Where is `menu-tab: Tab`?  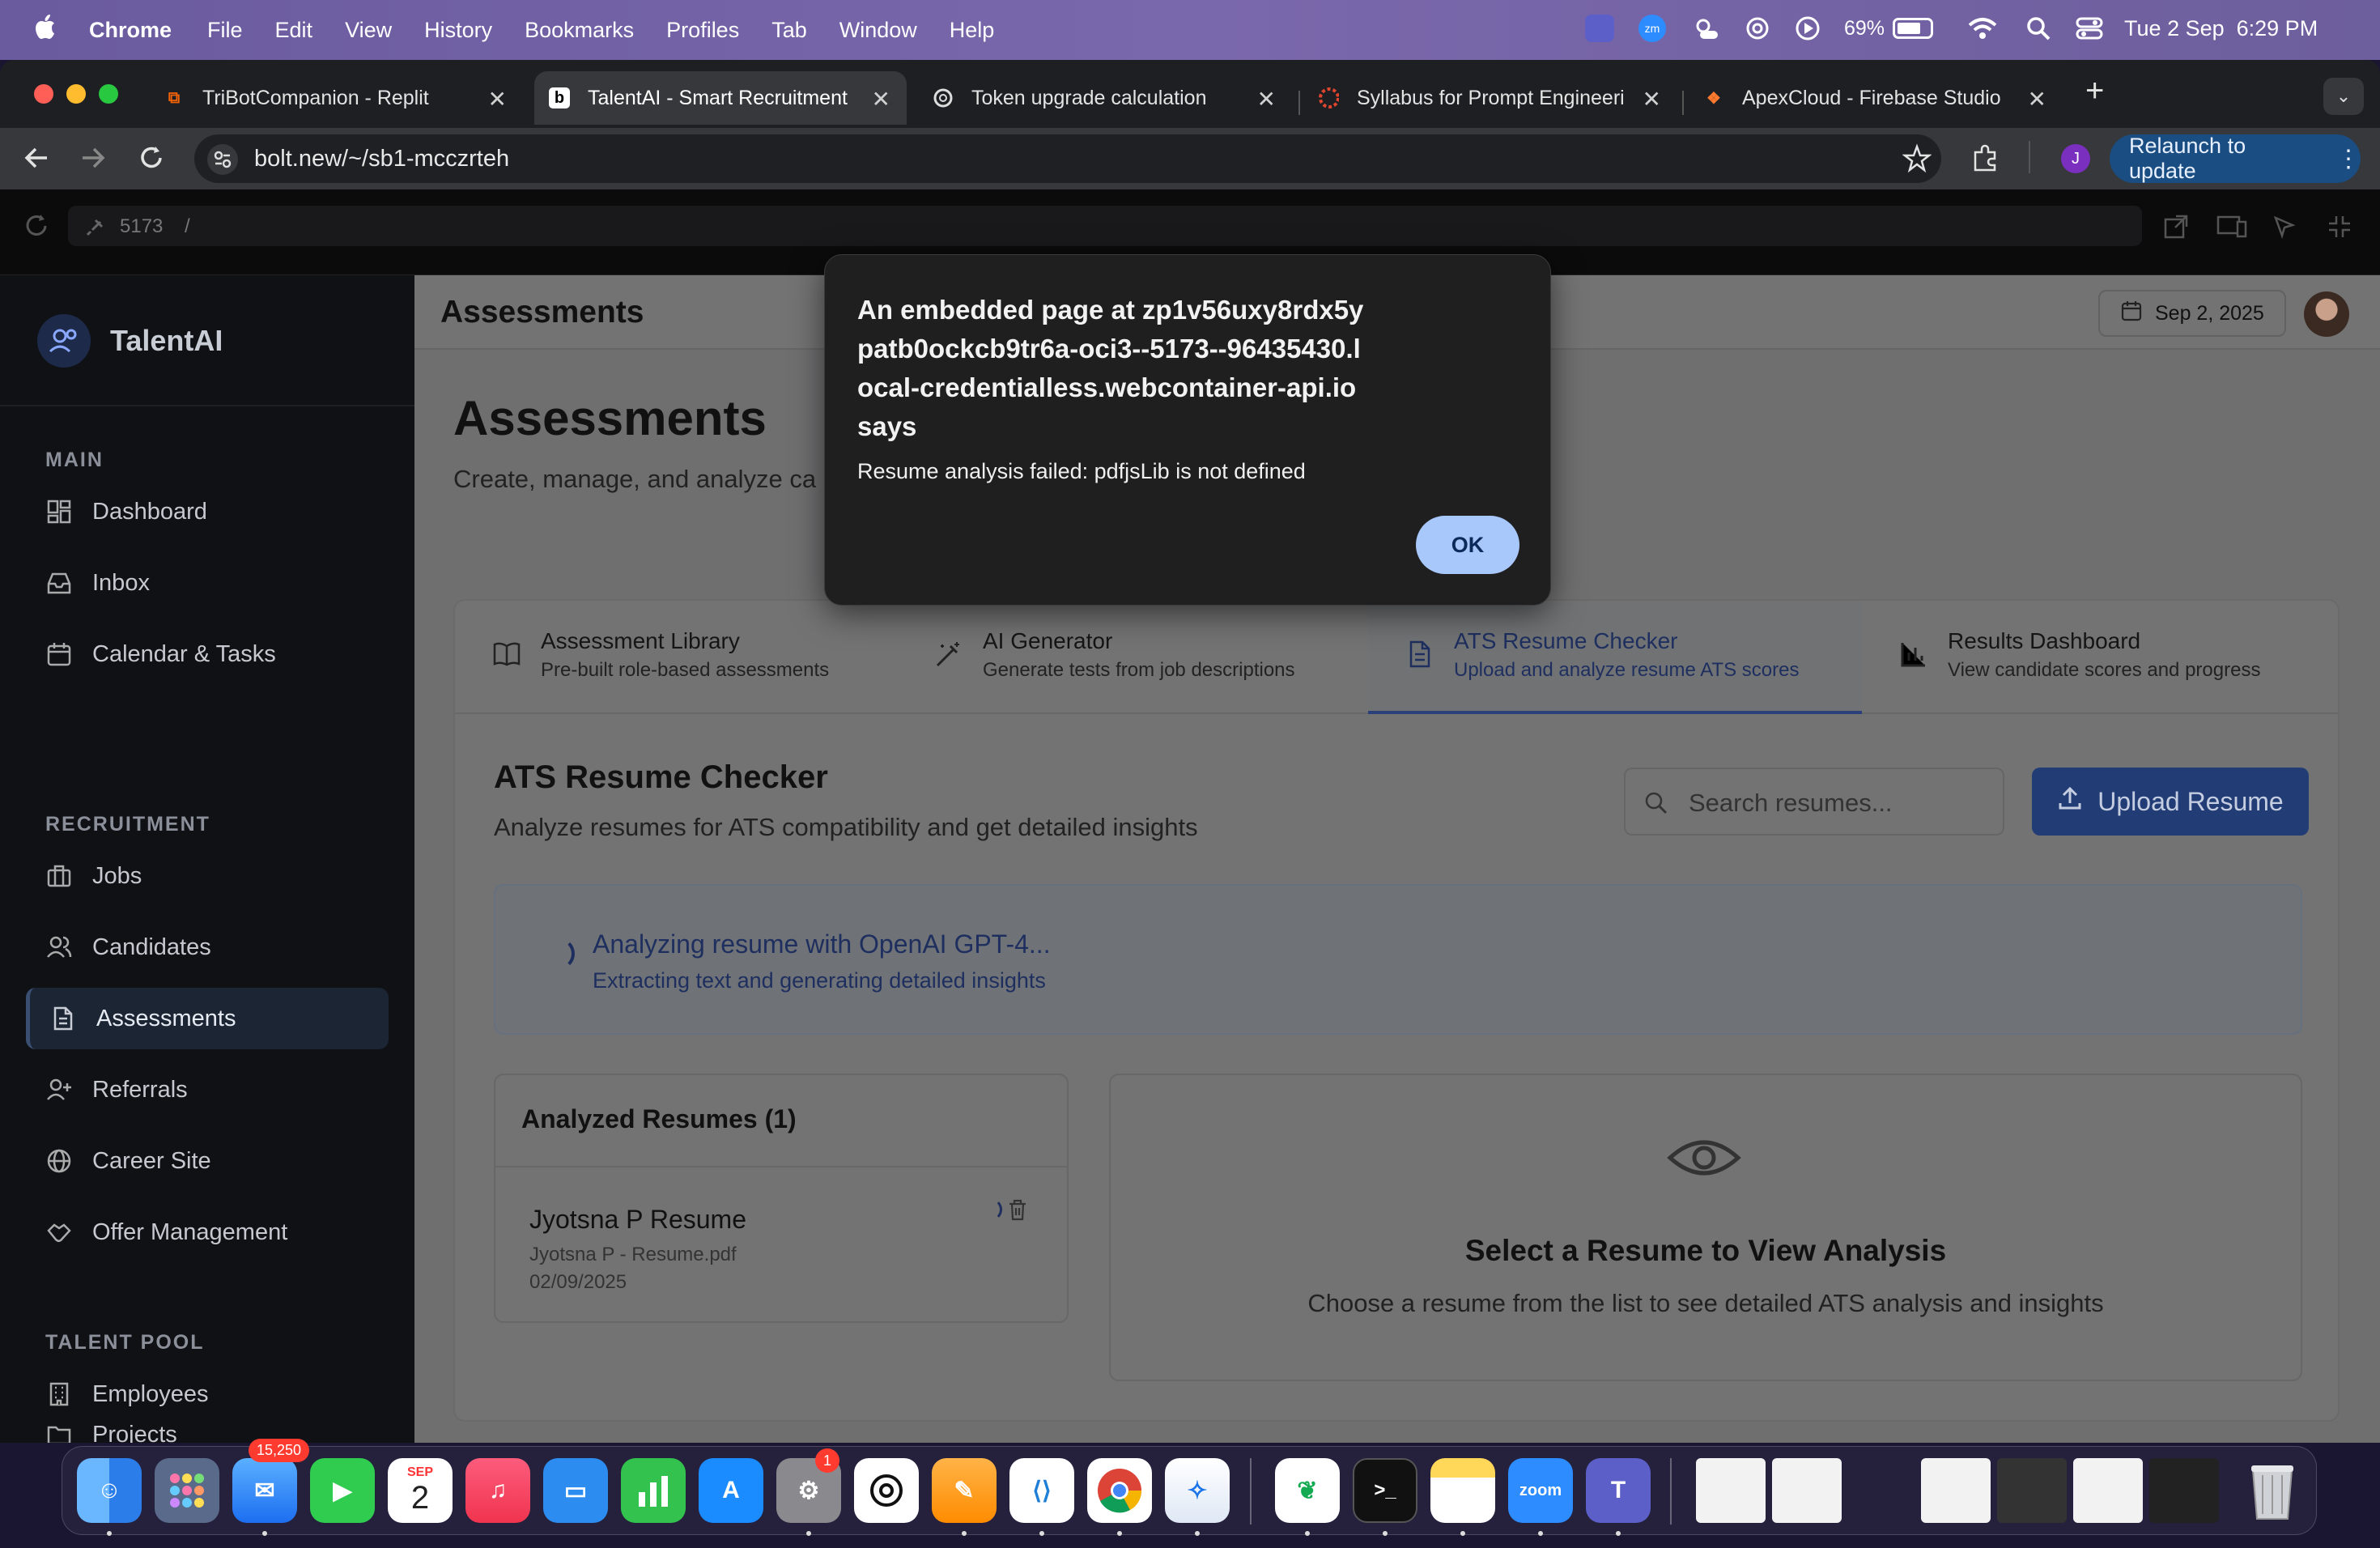
menu-tab: Tab is located at coordinates (789, 31).